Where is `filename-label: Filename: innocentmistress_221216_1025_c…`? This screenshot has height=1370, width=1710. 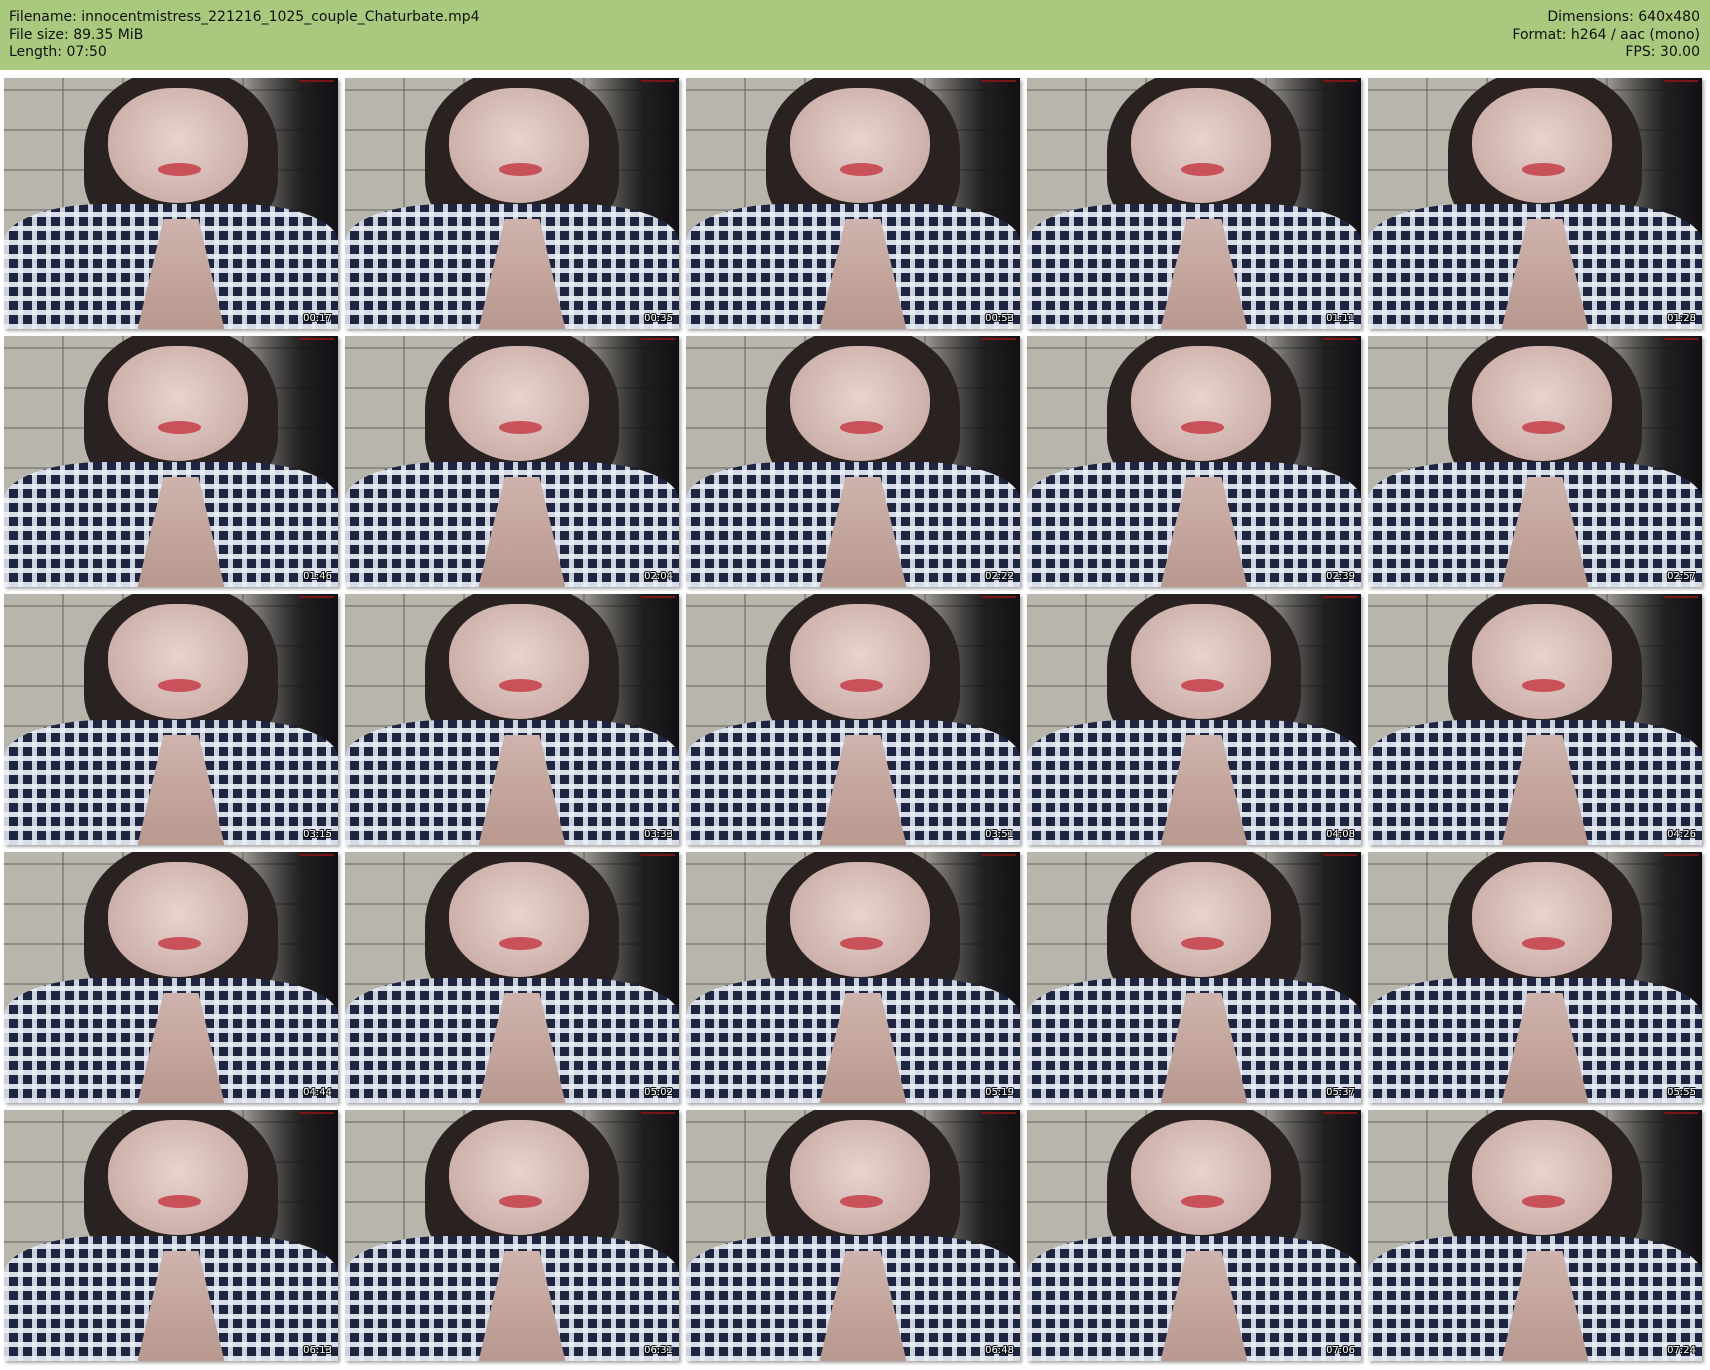 filename-label: Filename: innocentmistress_221216_1025_c… is located at coordinates (244, 17).